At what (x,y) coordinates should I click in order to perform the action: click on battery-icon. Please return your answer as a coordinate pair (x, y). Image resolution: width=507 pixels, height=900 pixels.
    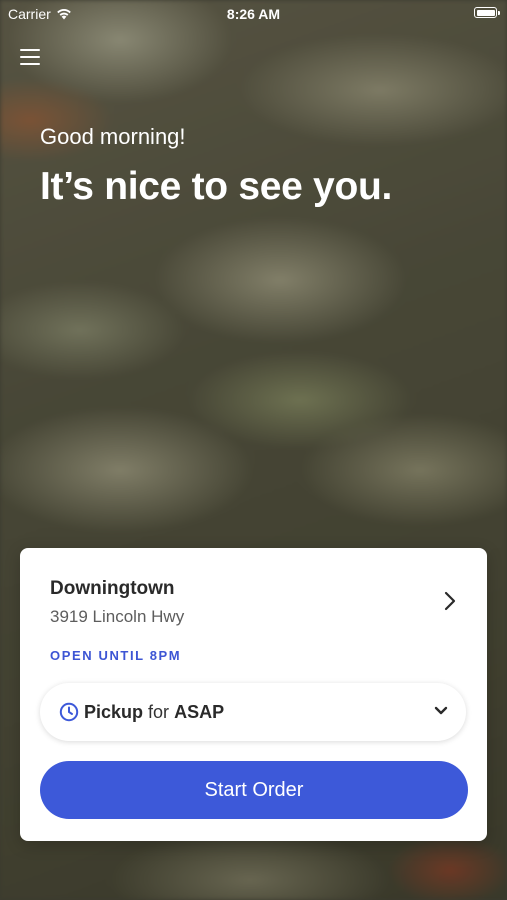
    Looking at the image, I should click on (487, 12).